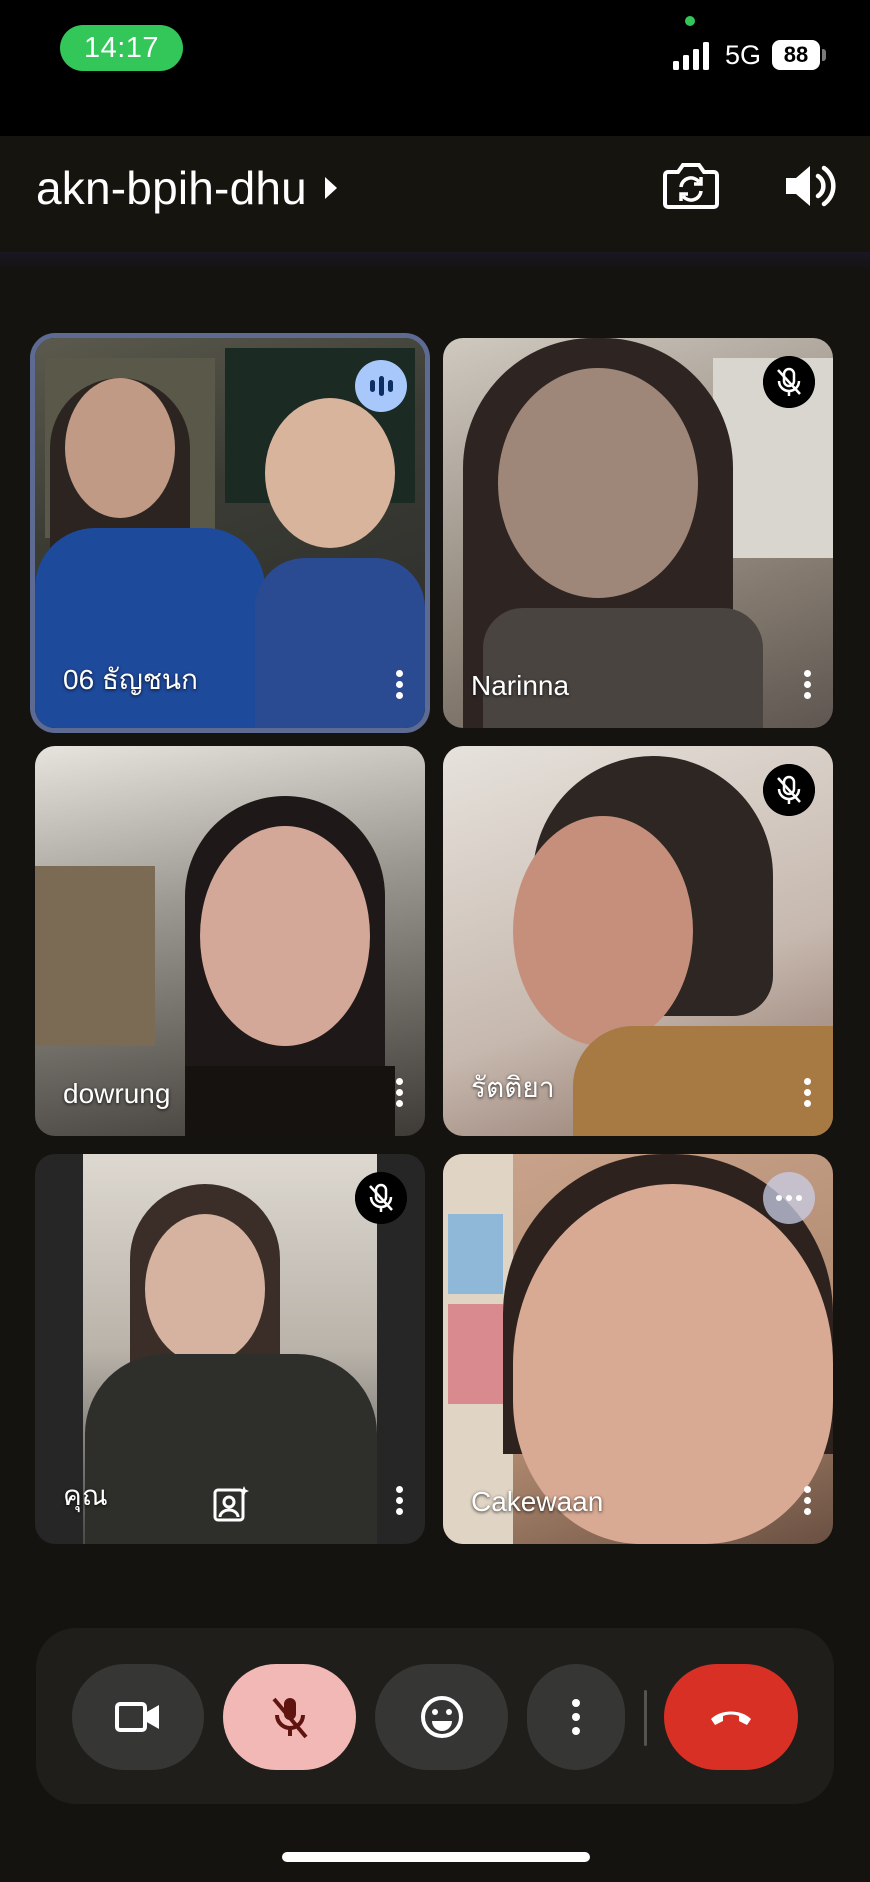 The width and height of the screenshot is (870, 1882). Describe the element at coordinates (230, 1349) in the screenshot. I see `self-participant-tile: คุณ` at that location.